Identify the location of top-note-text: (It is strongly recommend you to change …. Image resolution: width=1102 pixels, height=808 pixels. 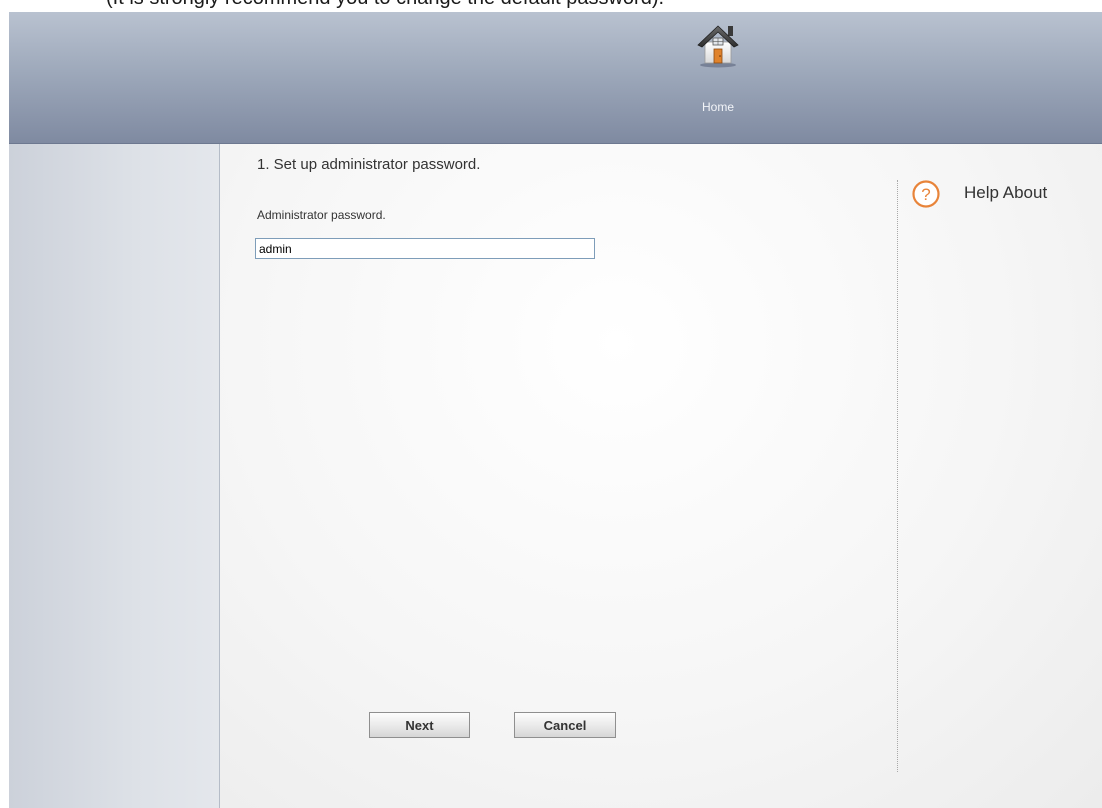
(385, 5).